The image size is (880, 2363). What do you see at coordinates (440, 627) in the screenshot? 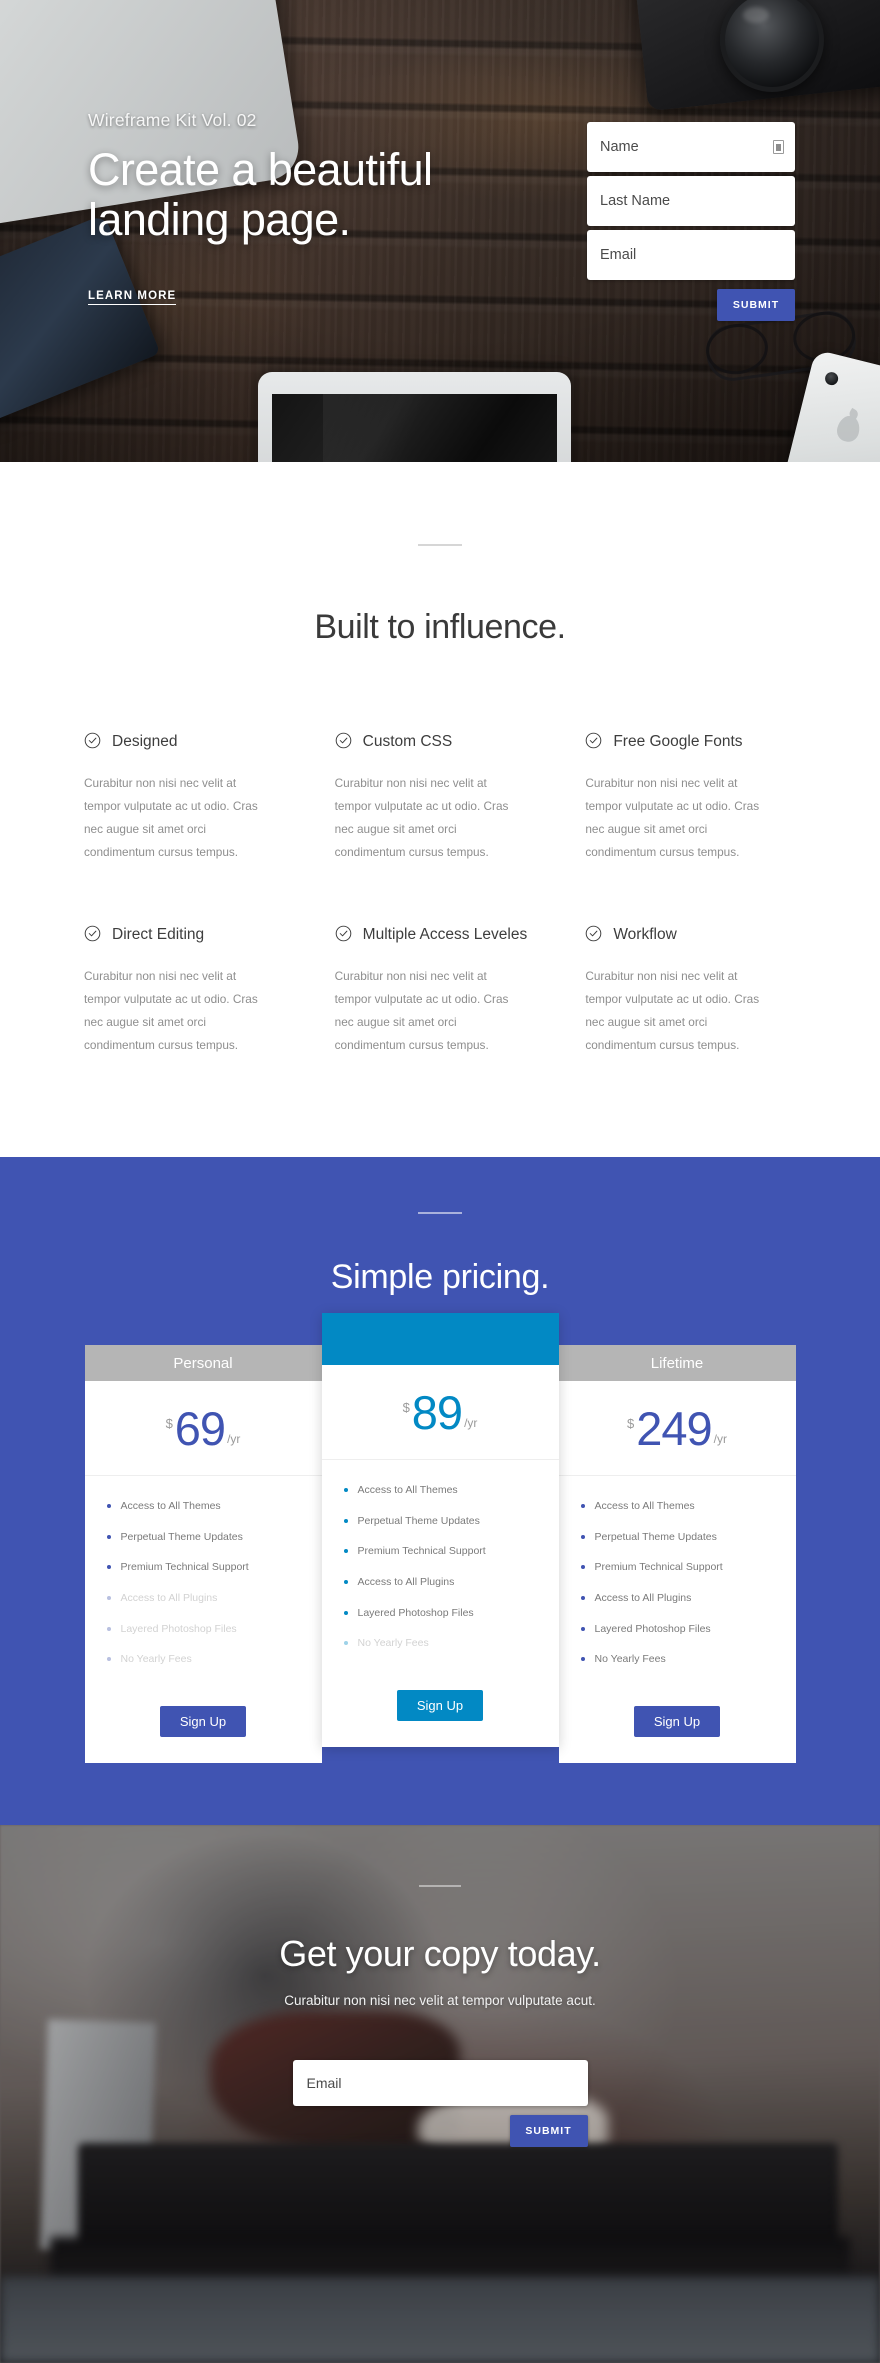
I see `features-title: Built to influence.` at bounding box center [440, 627].